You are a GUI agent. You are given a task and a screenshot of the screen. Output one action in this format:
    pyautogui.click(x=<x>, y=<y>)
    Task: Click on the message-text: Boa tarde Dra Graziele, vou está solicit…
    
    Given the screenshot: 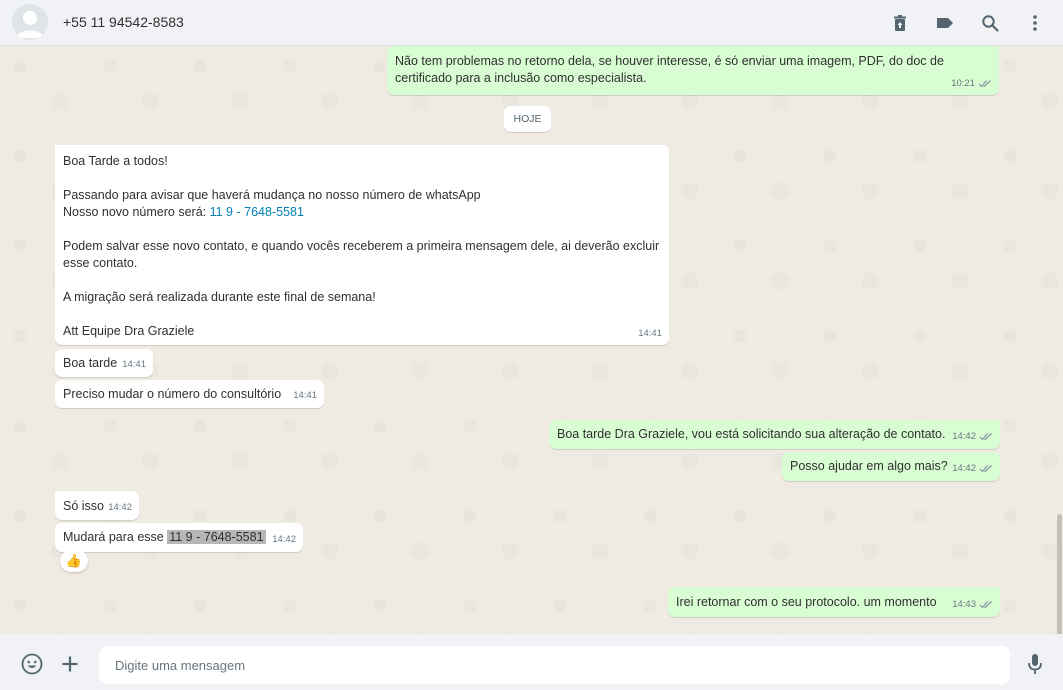 What is the action you would take?
    pyautogui.click(x=751, y=434)
    